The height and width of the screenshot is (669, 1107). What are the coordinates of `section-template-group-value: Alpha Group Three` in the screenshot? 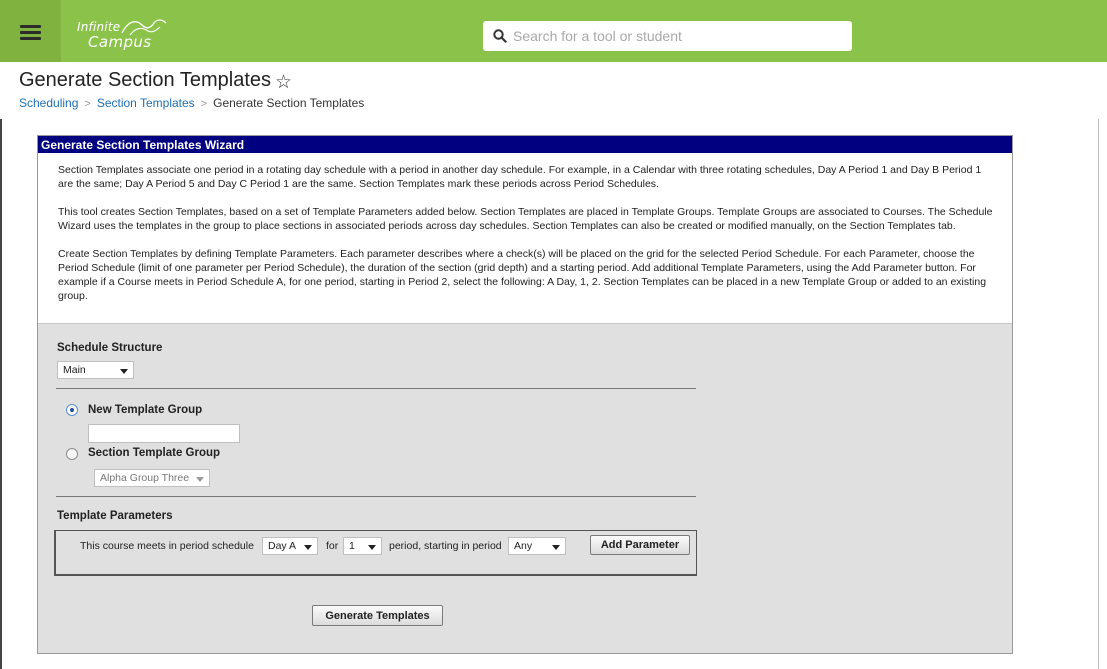 It's located at (145, 478).